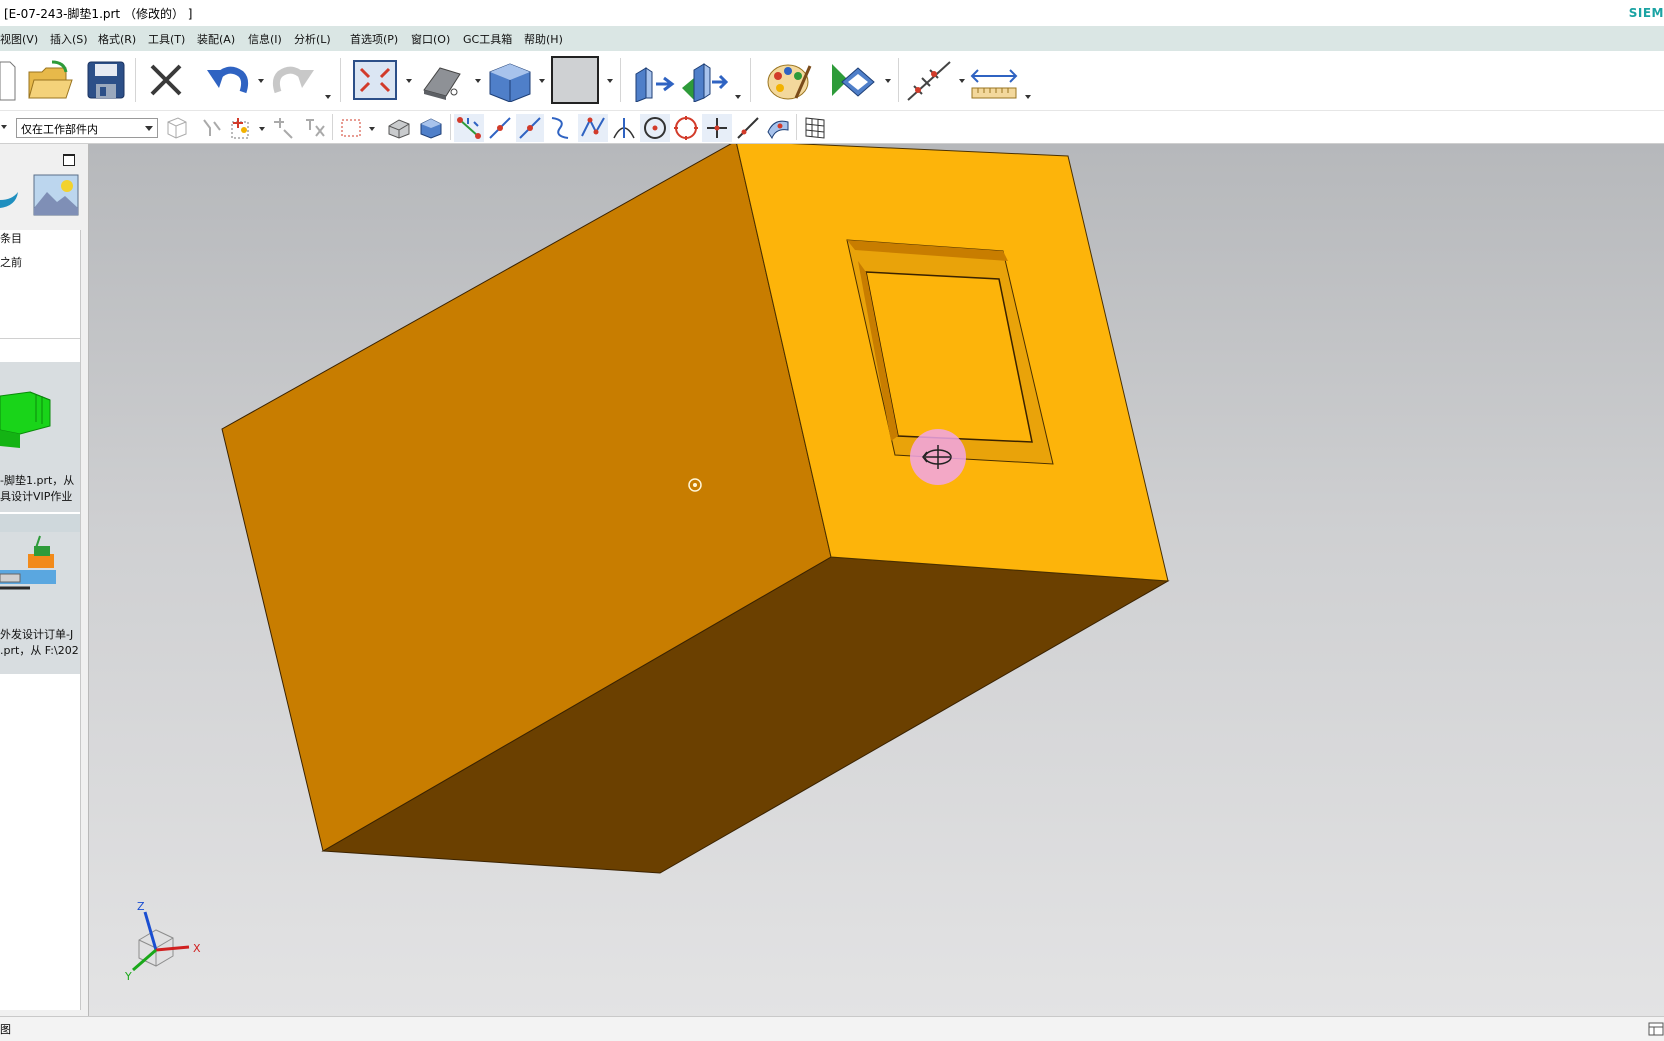 Image resolution: width=1664 pixels, height=1041 pixels. I want to click on undo-dropdown-icon, so click(261, 80).